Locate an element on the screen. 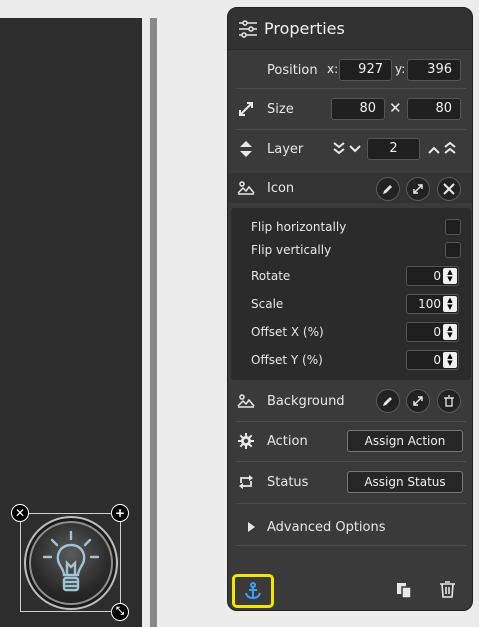  copy-icon is located at coordinates (404, 592).